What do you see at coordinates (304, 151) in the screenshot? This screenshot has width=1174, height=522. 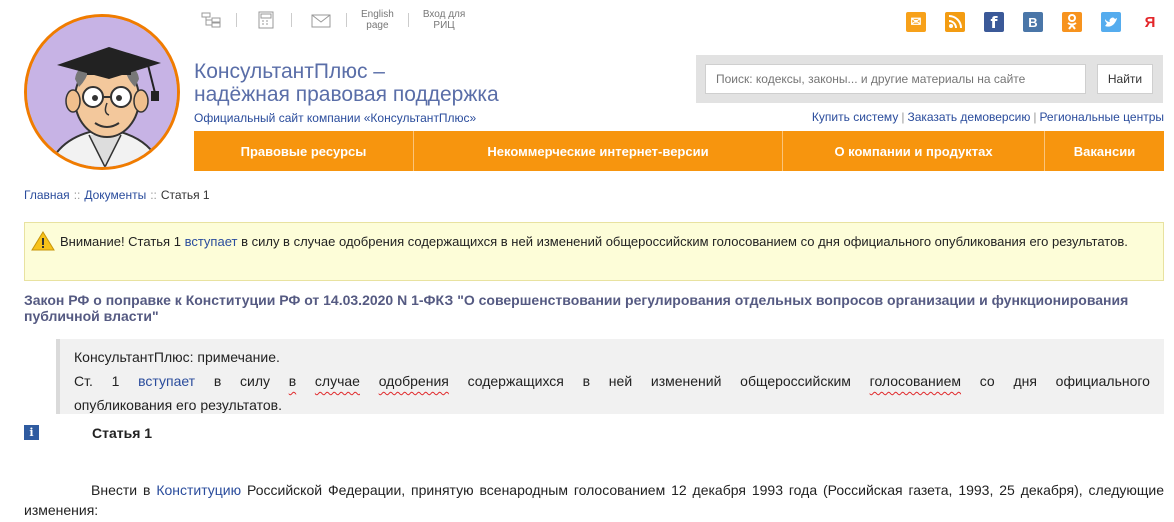 I see `nav-item-legal-resources: Правовые ресурсы` at bounding box center [304, 151].